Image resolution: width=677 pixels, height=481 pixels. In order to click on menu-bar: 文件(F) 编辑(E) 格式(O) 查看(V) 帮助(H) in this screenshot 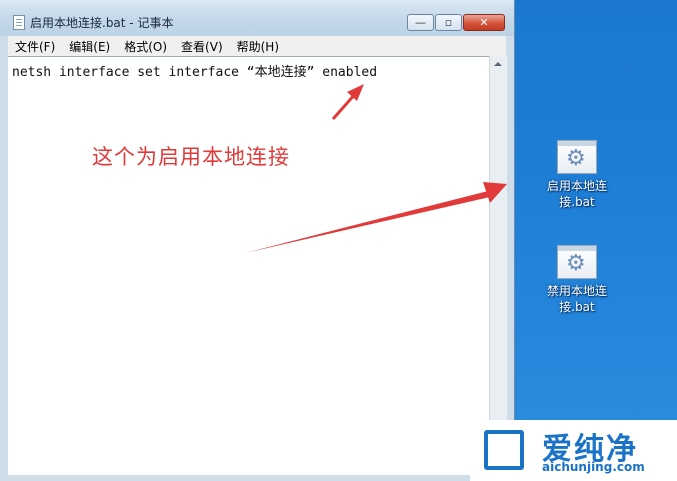, I will do `click(257, 46)`.